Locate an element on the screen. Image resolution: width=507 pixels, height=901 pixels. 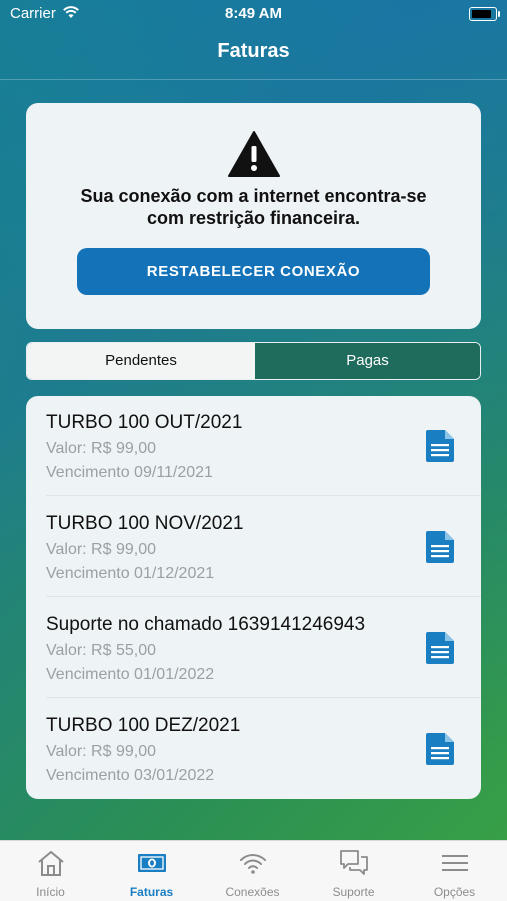
invoice-title: TURBO 100 OUT/2021 is located at coordinates (144, 422).